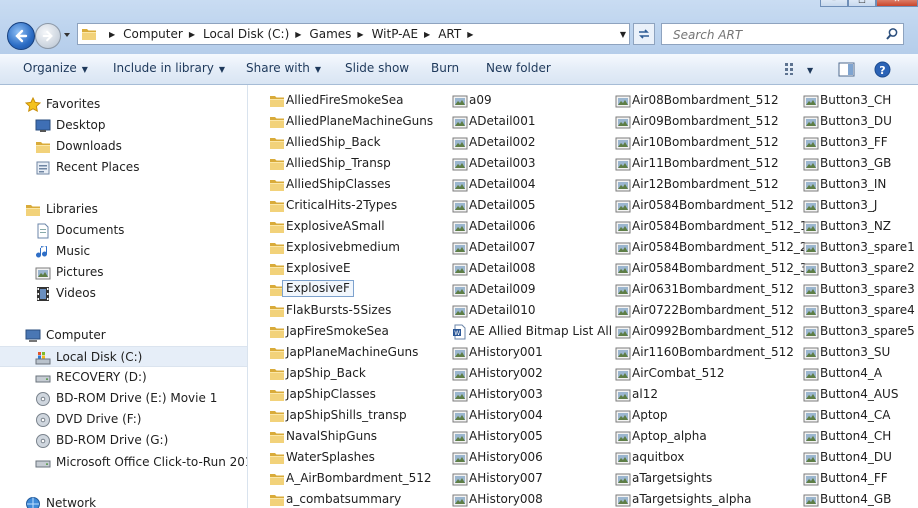 Image resolution: width=918 pixels, height=508 pixels. What do you see at coordinates (705, 121) in the screenshot?
I see `file-name: Air09Bombardment_512` at bounding box center [705, 121].